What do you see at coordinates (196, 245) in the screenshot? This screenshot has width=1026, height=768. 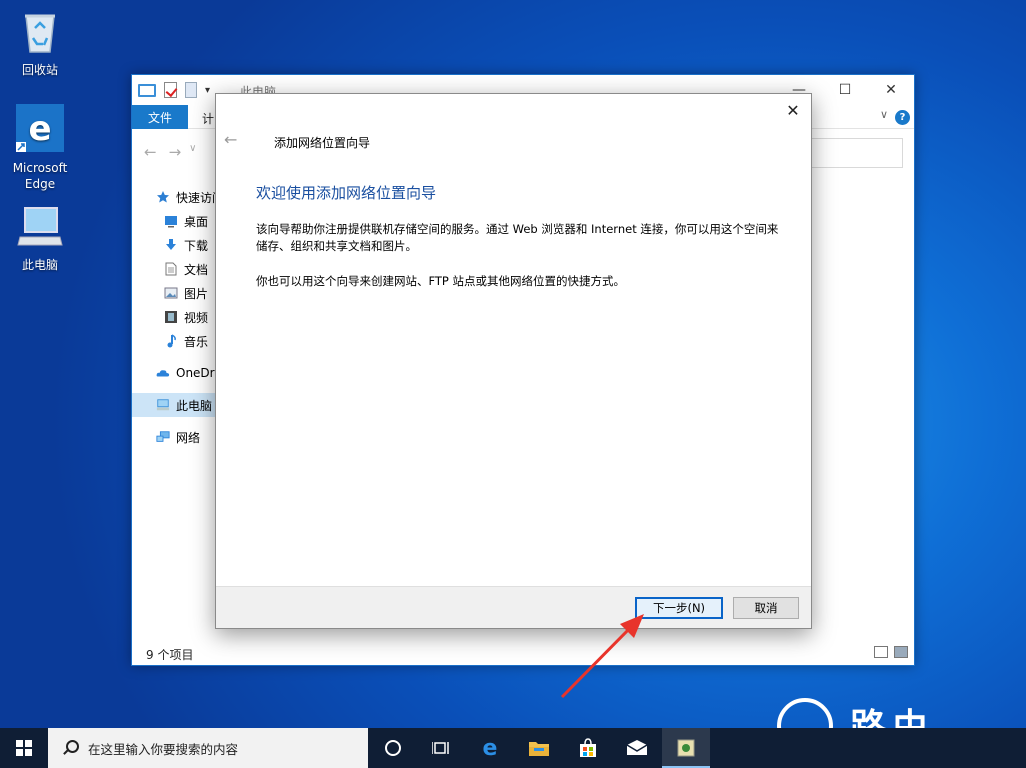 I see `nav-label: 下载` at bounding box center [196, 245].